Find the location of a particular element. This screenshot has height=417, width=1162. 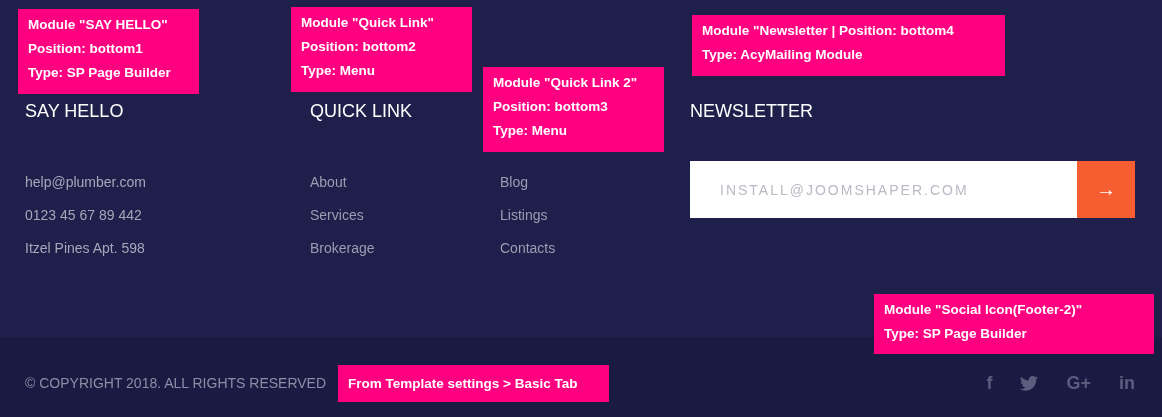

contact-text: 0123 45 67 89 442 is located at coordinates (84, 215).